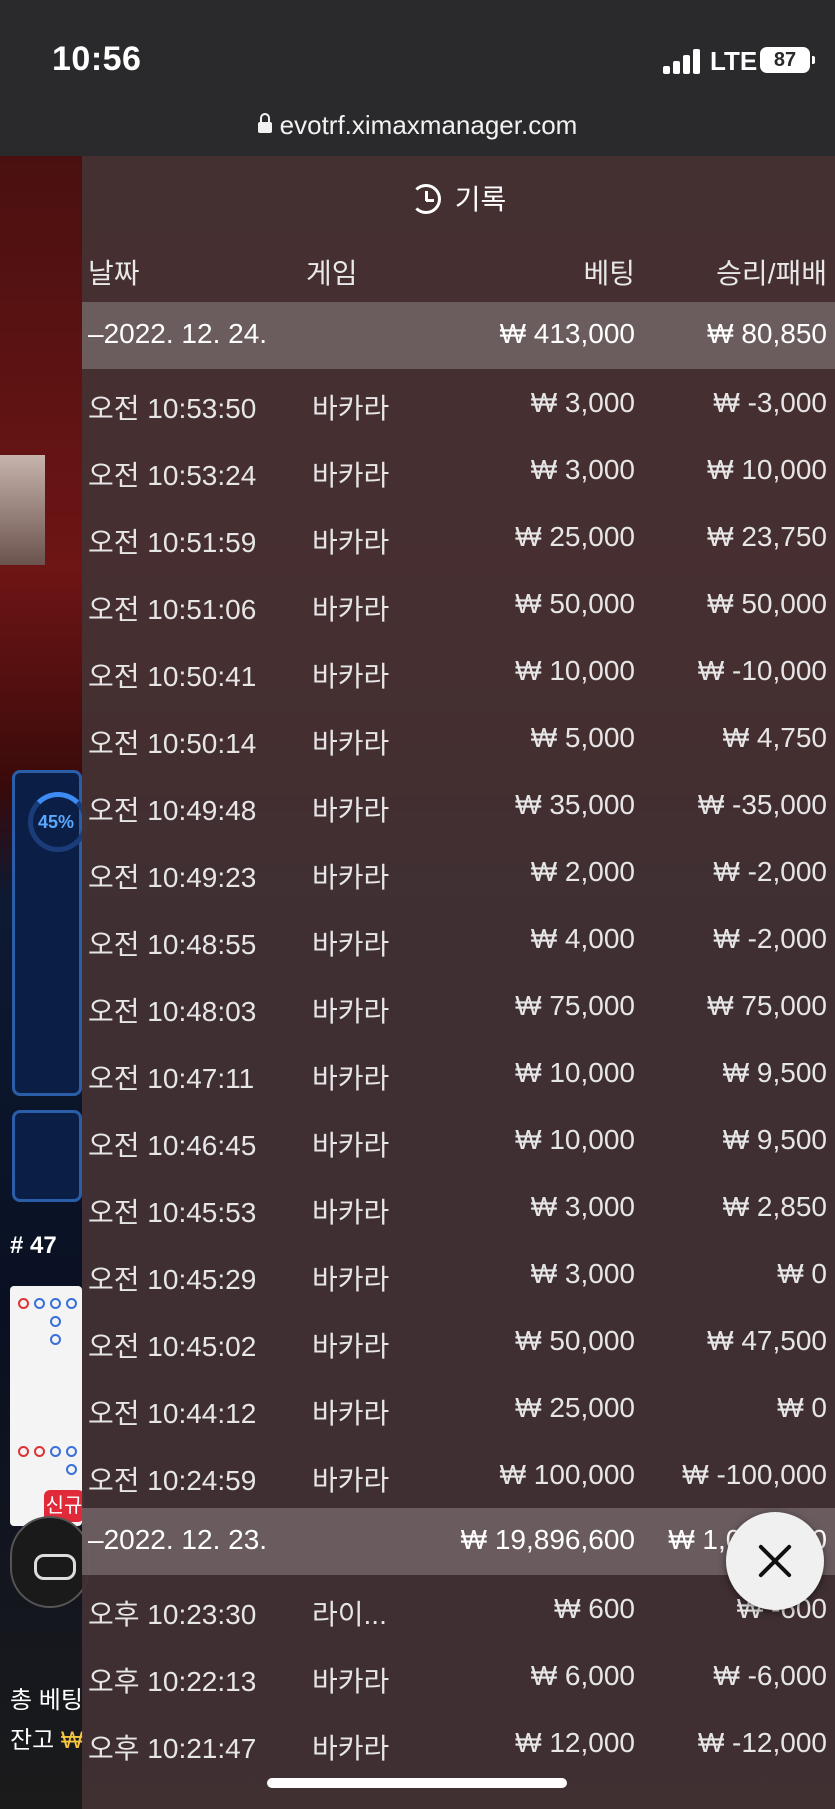  What do you see at coordinates (172, 676) in the screenshot?
I see `row-time: 오전 10:50:41` at bounding box center [172, 676].